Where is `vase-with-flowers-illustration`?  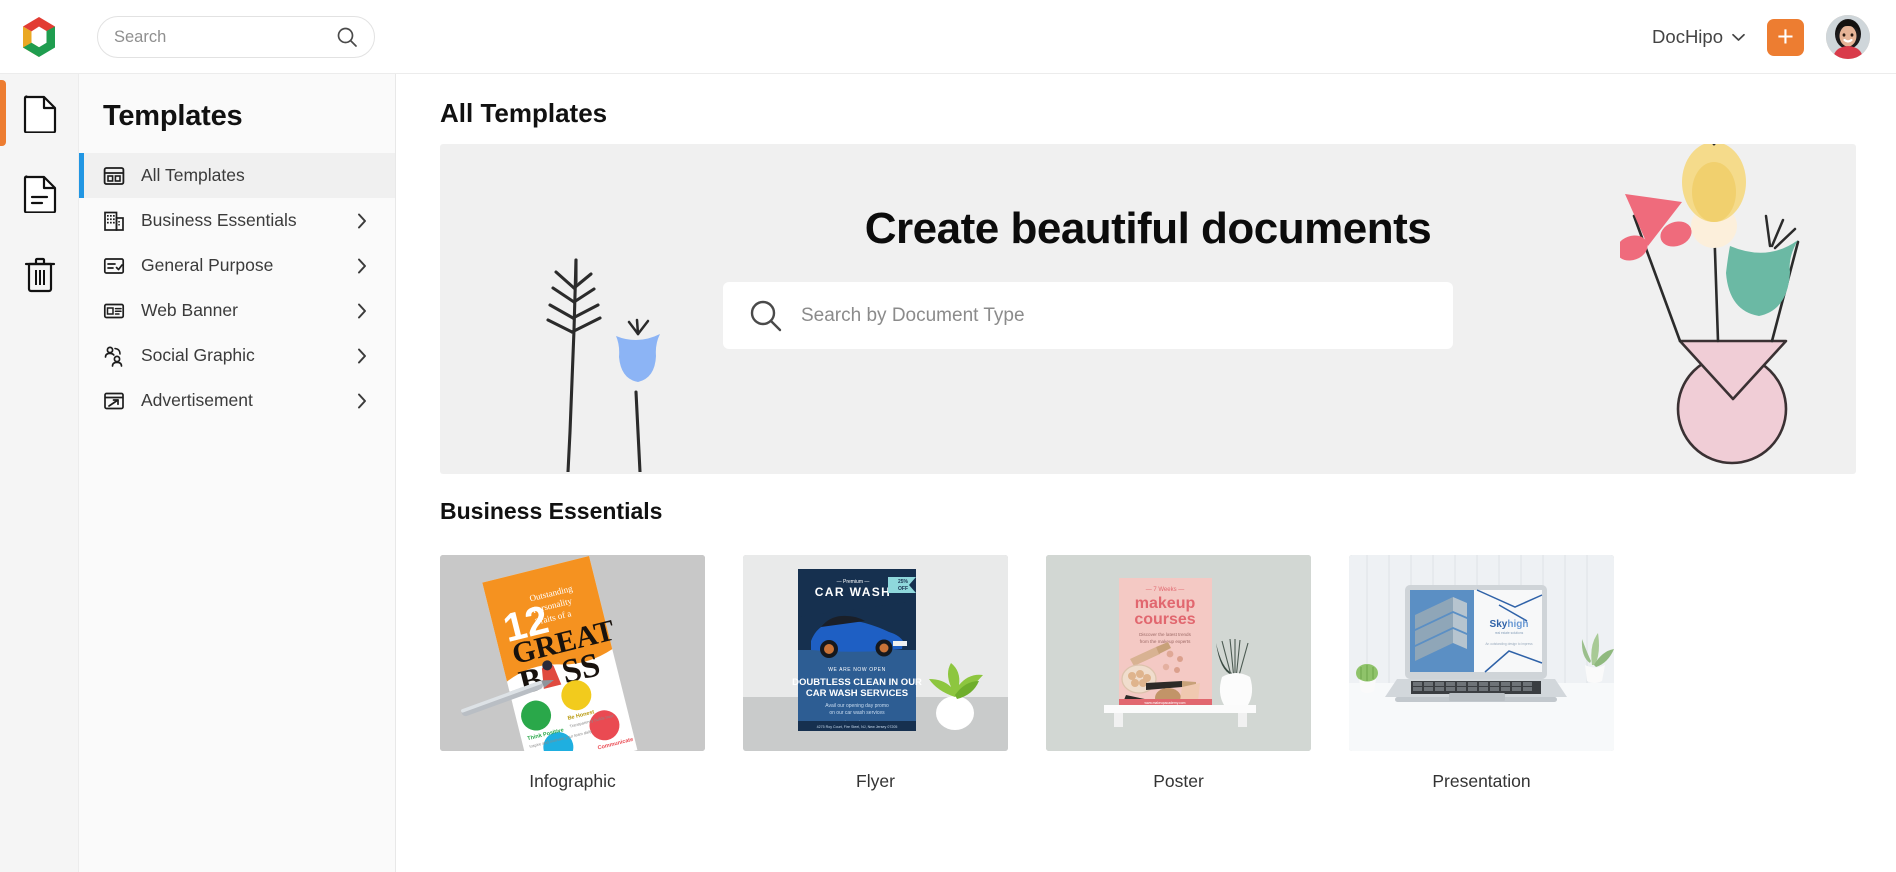
vase-with-flowers-illustration is located at coordinates (1735, 309).